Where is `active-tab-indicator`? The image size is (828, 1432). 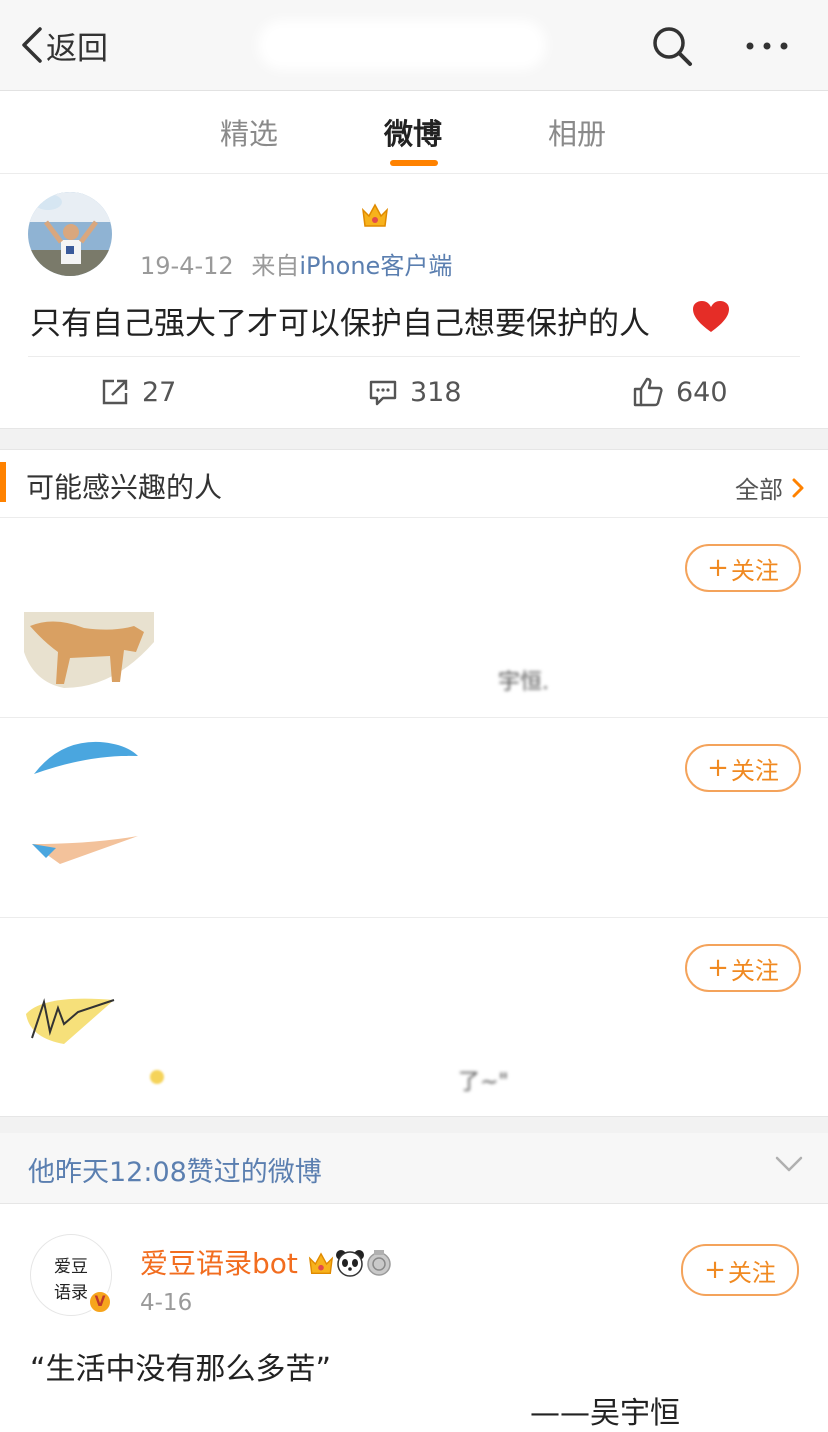 active-tab-indicator is located at coordinates (414, 163).